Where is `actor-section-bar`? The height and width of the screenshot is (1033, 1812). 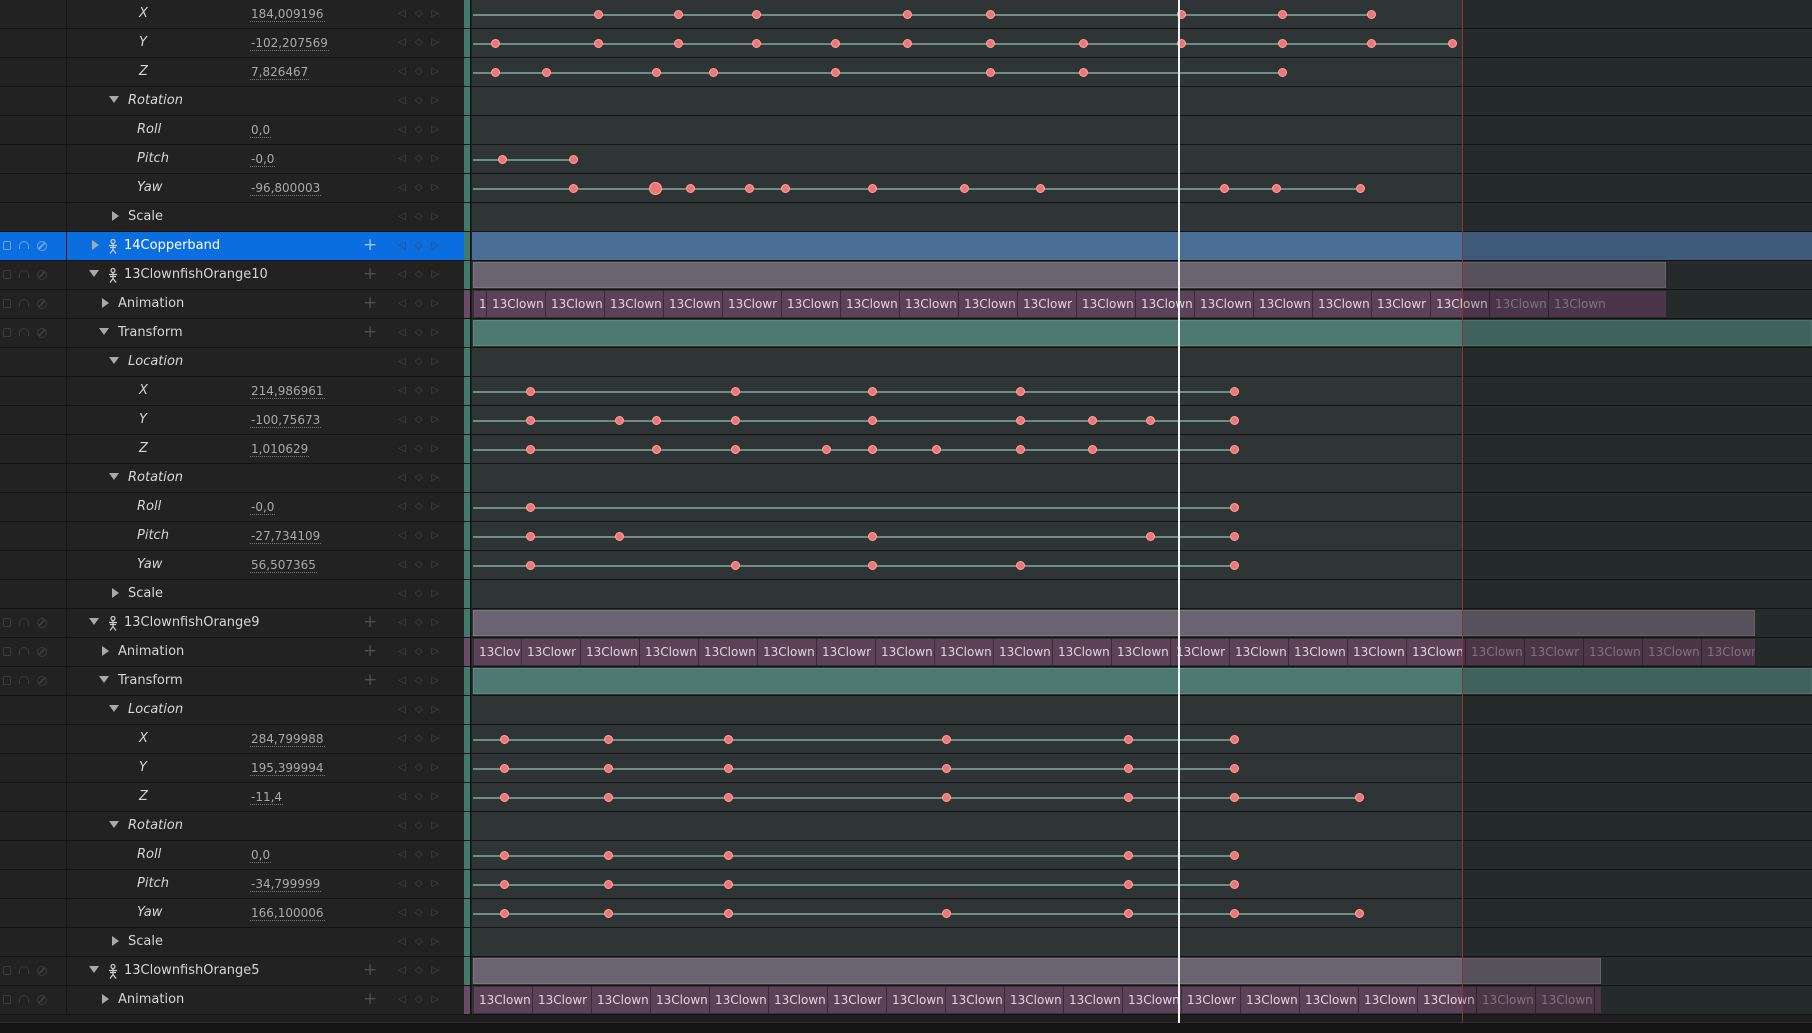
actor-section-bar is located at coordinates (1037, 971).